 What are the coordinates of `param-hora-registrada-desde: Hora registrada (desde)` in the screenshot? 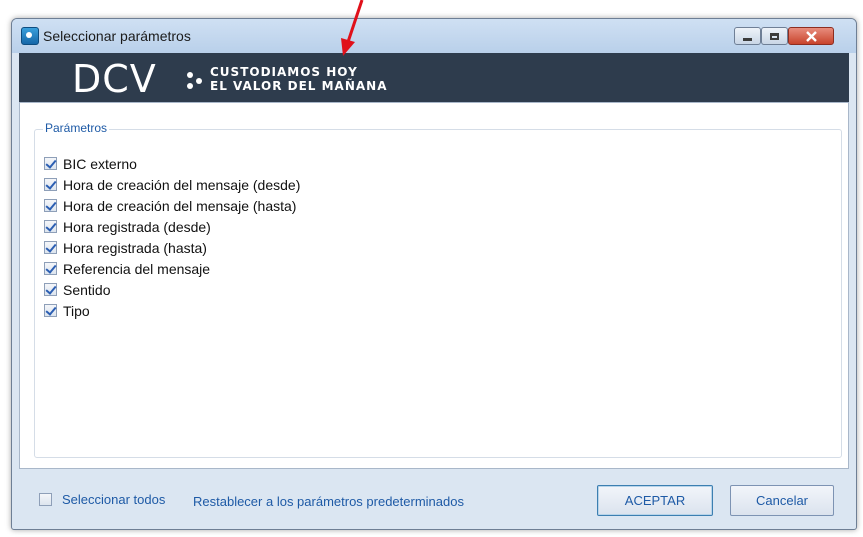 It's located at (172, 226).